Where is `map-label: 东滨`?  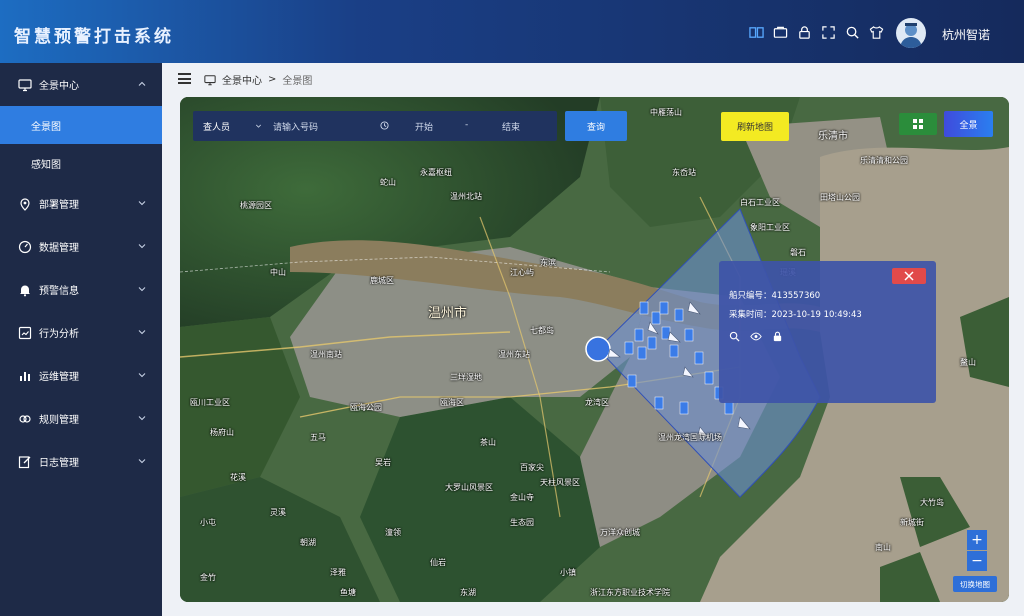
map-label: 东滨 is located at coordinates (548, 262).